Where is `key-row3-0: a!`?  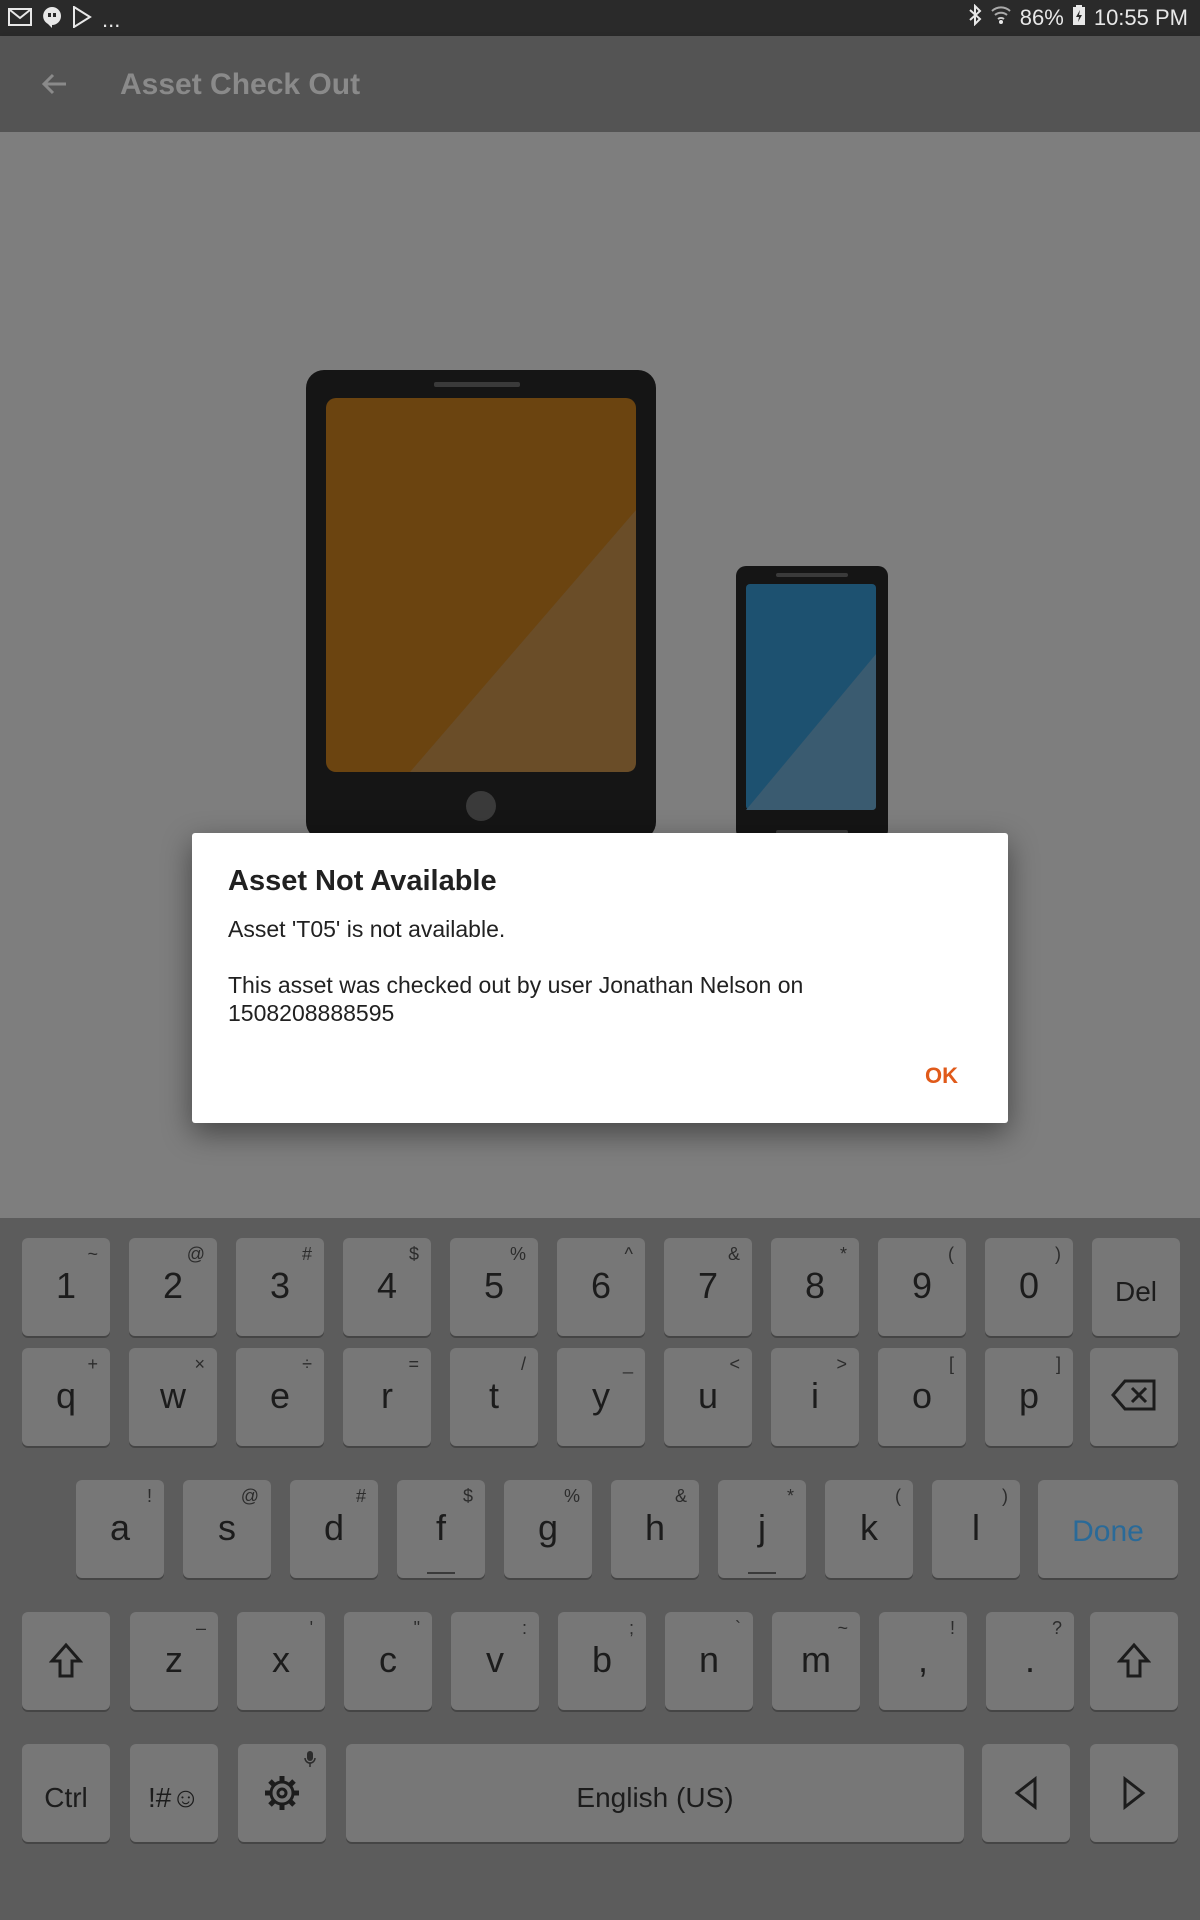 key-row3-0: a! is located at coordinates (120, 1529).